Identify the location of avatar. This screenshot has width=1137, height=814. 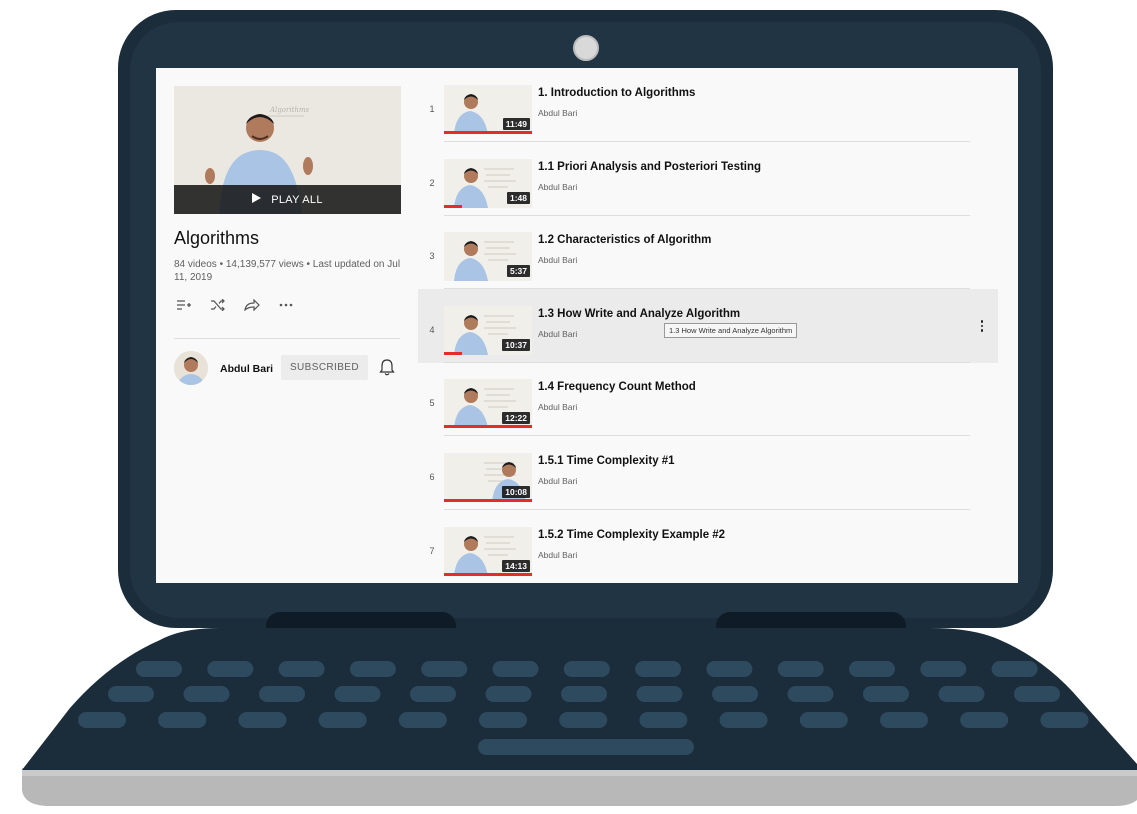
(191, 368).